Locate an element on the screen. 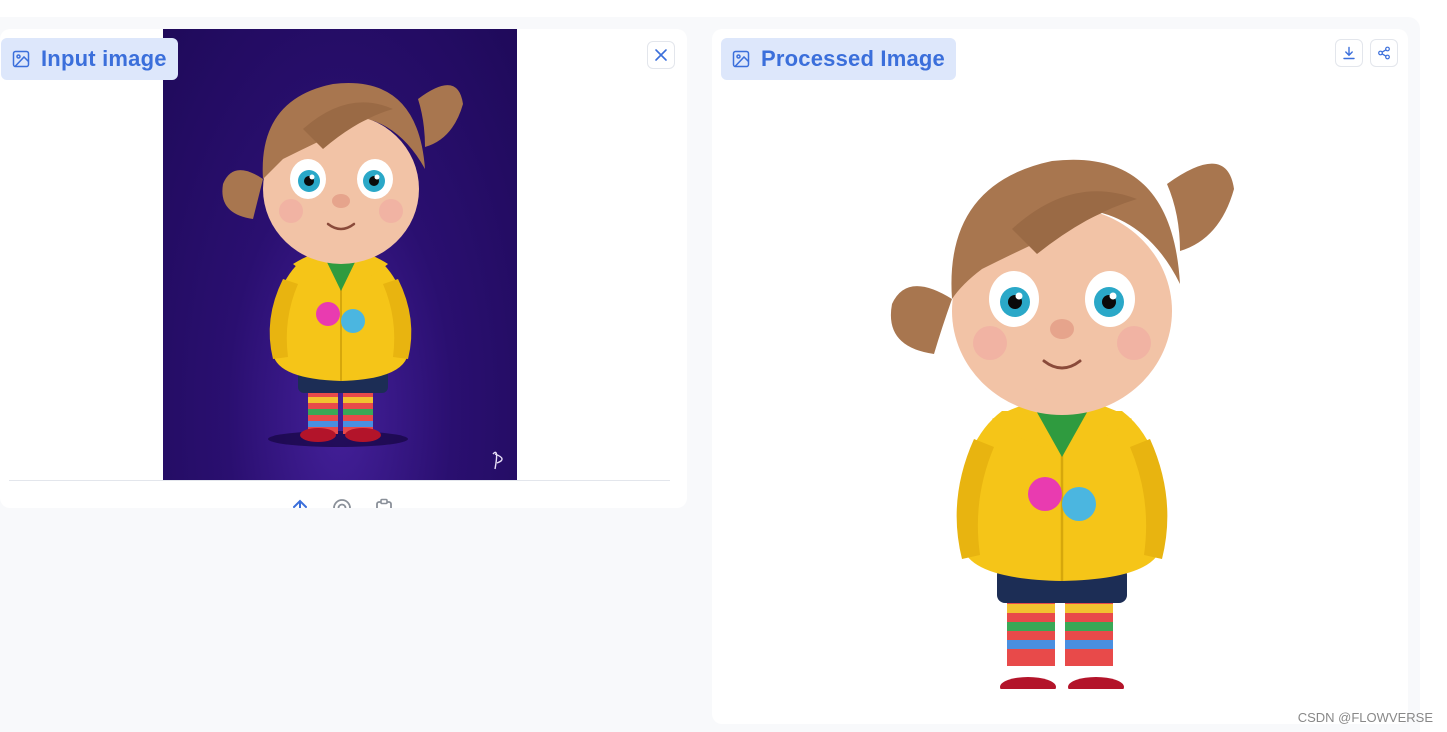 The height and width of the screenshot is (732, 1447). clipboard-icon is located at coordinates (384, 502).